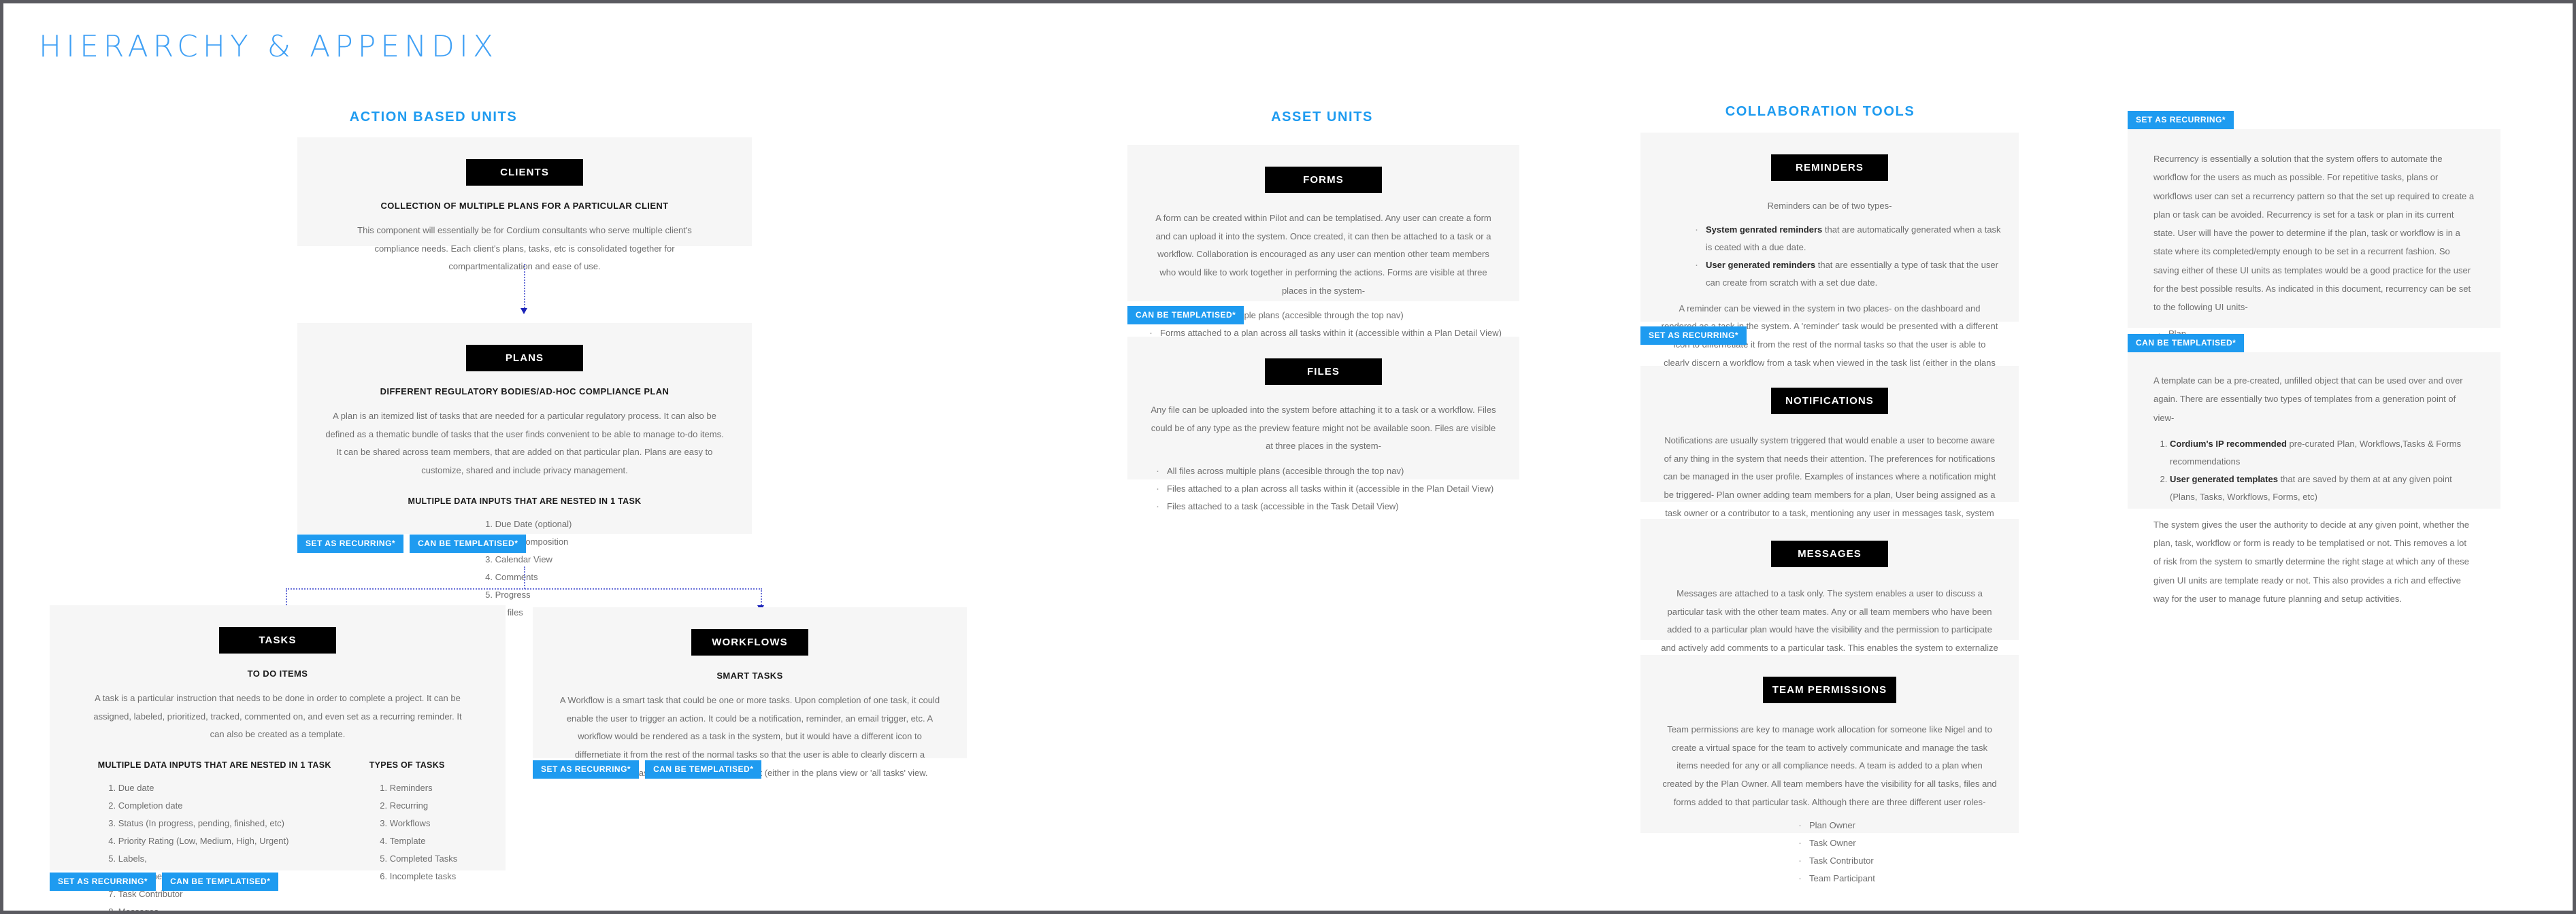  What do you see at coordinates (1761, 264) in the screenshot?
I see `list-item-bold: User generated reminders` at bounding box center [1761, 264].